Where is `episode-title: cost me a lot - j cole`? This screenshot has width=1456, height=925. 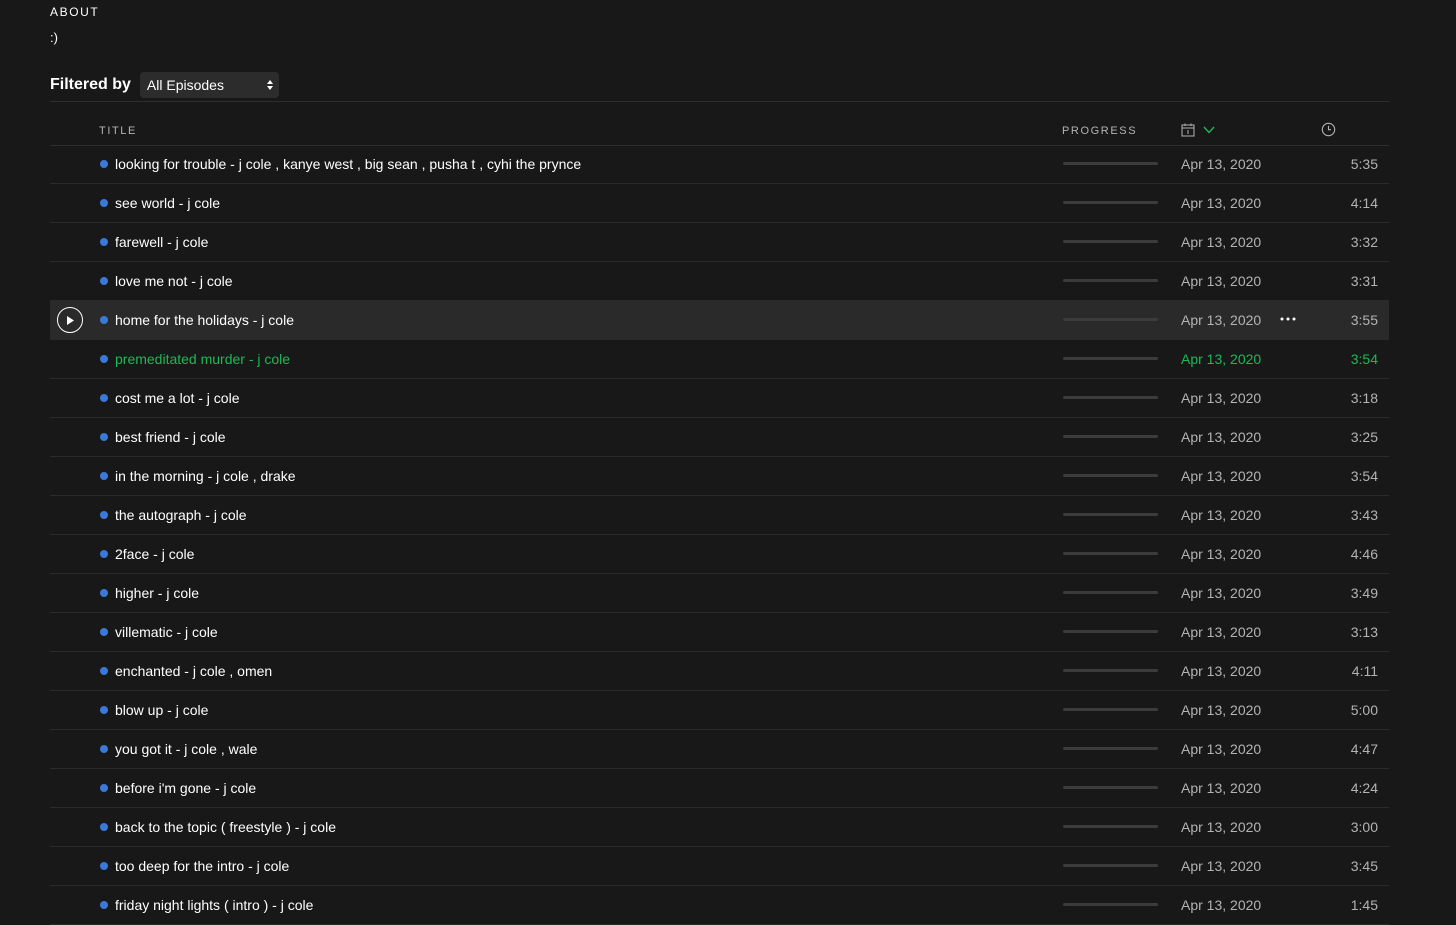 episode-title: cost me a lot - j cole is located at coordinates (177, 398).